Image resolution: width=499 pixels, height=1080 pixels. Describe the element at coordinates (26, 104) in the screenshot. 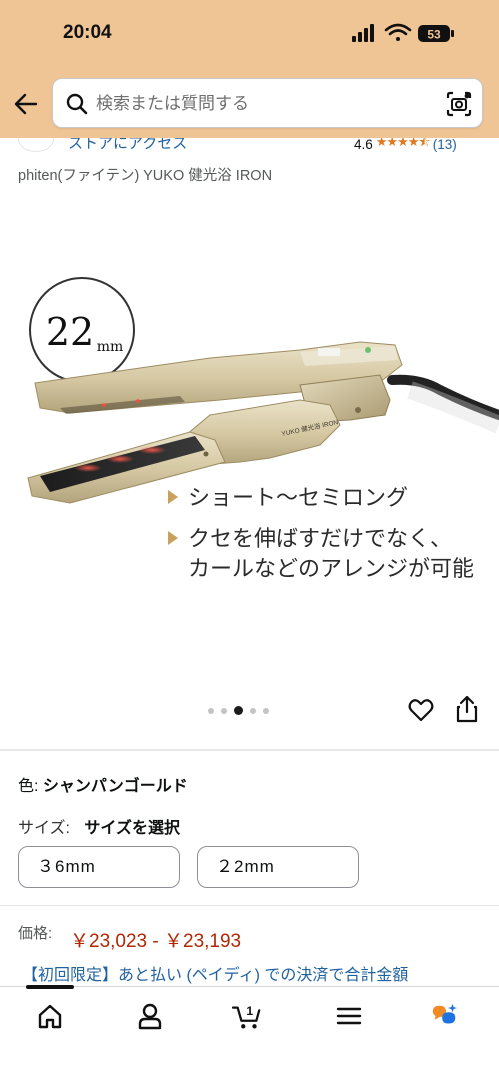

I see `back-arrow-icon` at that location.